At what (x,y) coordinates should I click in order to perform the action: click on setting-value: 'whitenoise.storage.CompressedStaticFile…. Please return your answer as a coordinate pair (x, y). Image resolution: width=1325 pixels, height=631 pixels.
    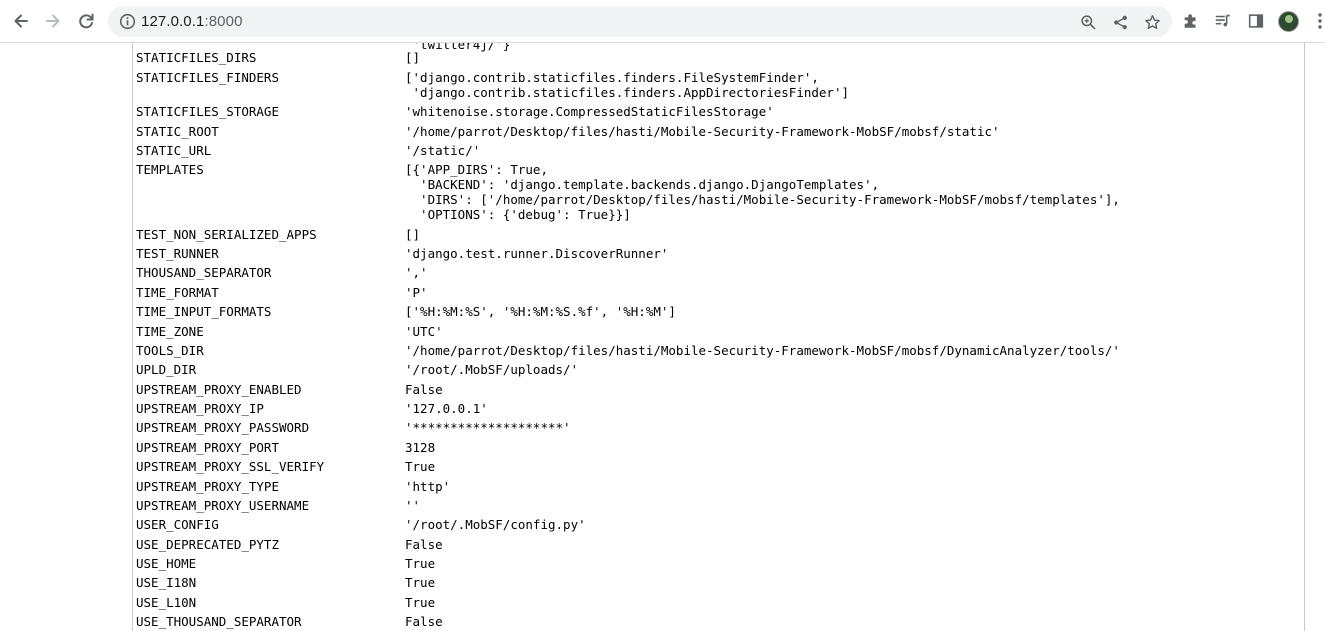
    Looking at the image, I should click on (589, 111).